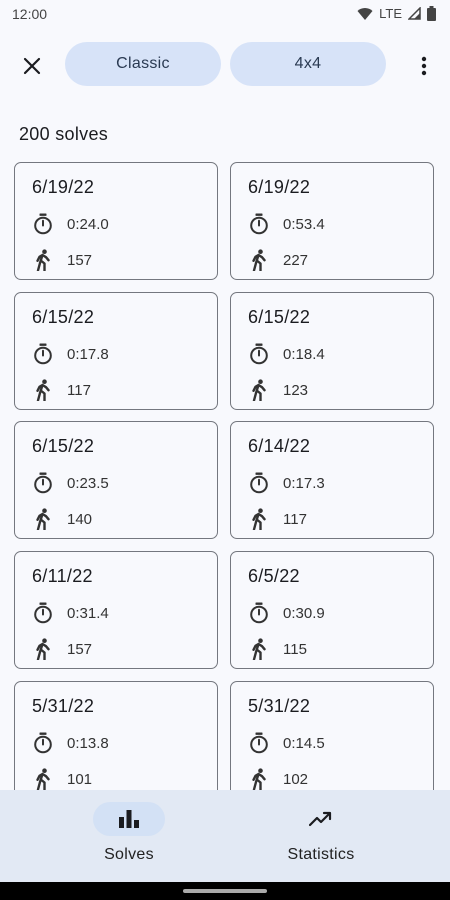 This screenshot has width=450, height=900. What do you see at coordinates (88, 224) in the screenshot?
I see `solve-time: 0:24.0` at bounding box center [88, 224].